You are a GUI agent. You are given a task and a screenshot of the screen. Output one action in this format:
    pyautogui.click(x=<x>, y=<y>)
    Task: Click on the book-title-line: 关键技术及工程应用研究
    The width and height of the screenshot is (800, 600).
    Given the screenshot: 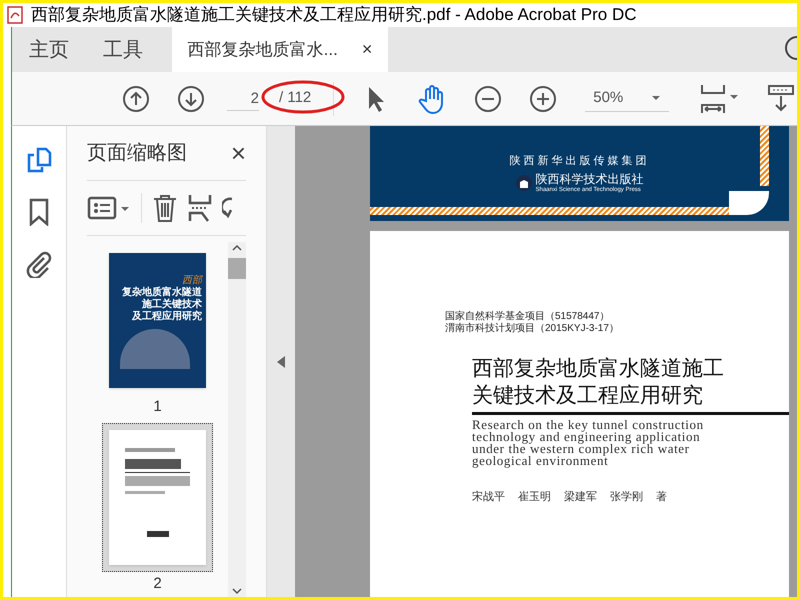 What is the action you would take?
    pyautogui.click(x=588, y=396)
    